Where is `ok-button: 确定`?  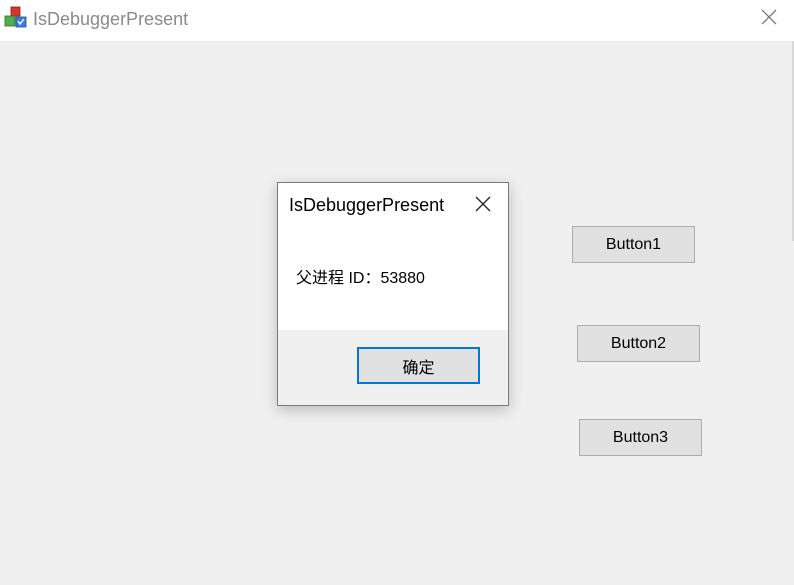
ok-button: 确定 is located at coordinates (418, 365).